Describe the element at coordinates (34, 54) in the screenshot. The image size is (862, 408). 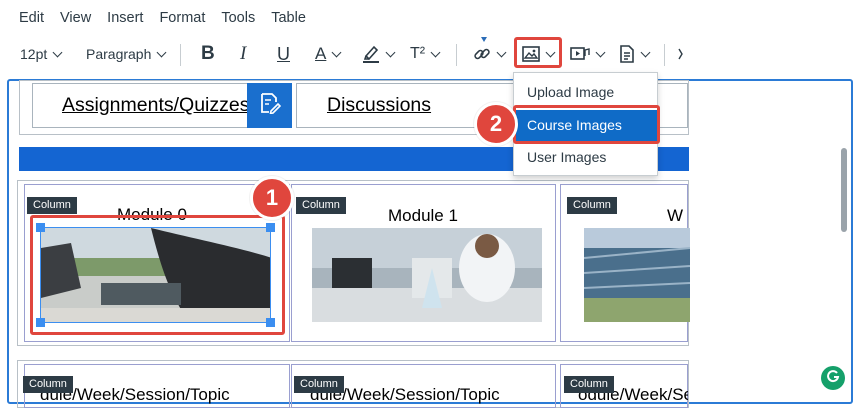
I see `font-size-value: 12pt` at that location.